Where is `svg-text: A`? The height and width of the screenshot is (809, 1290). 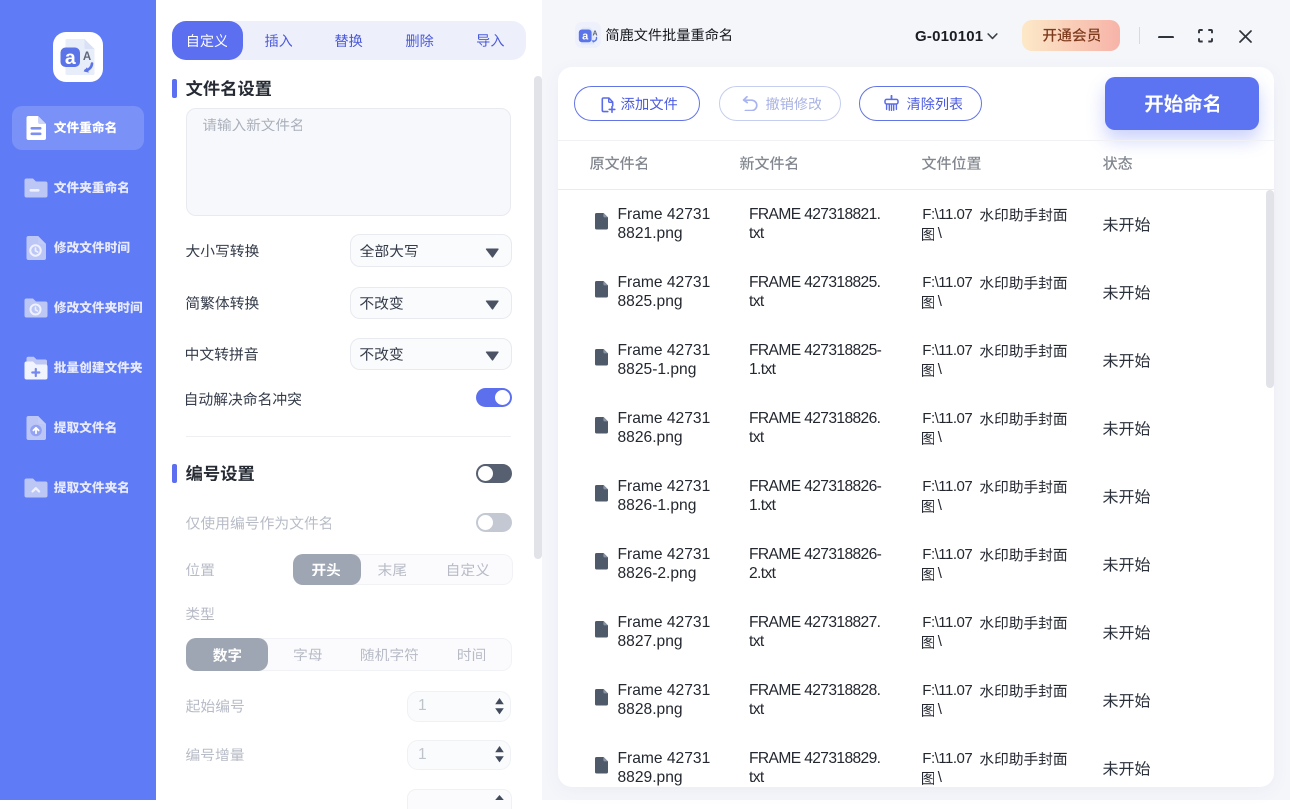
svg-text: A is located at coordinates (87, 57).